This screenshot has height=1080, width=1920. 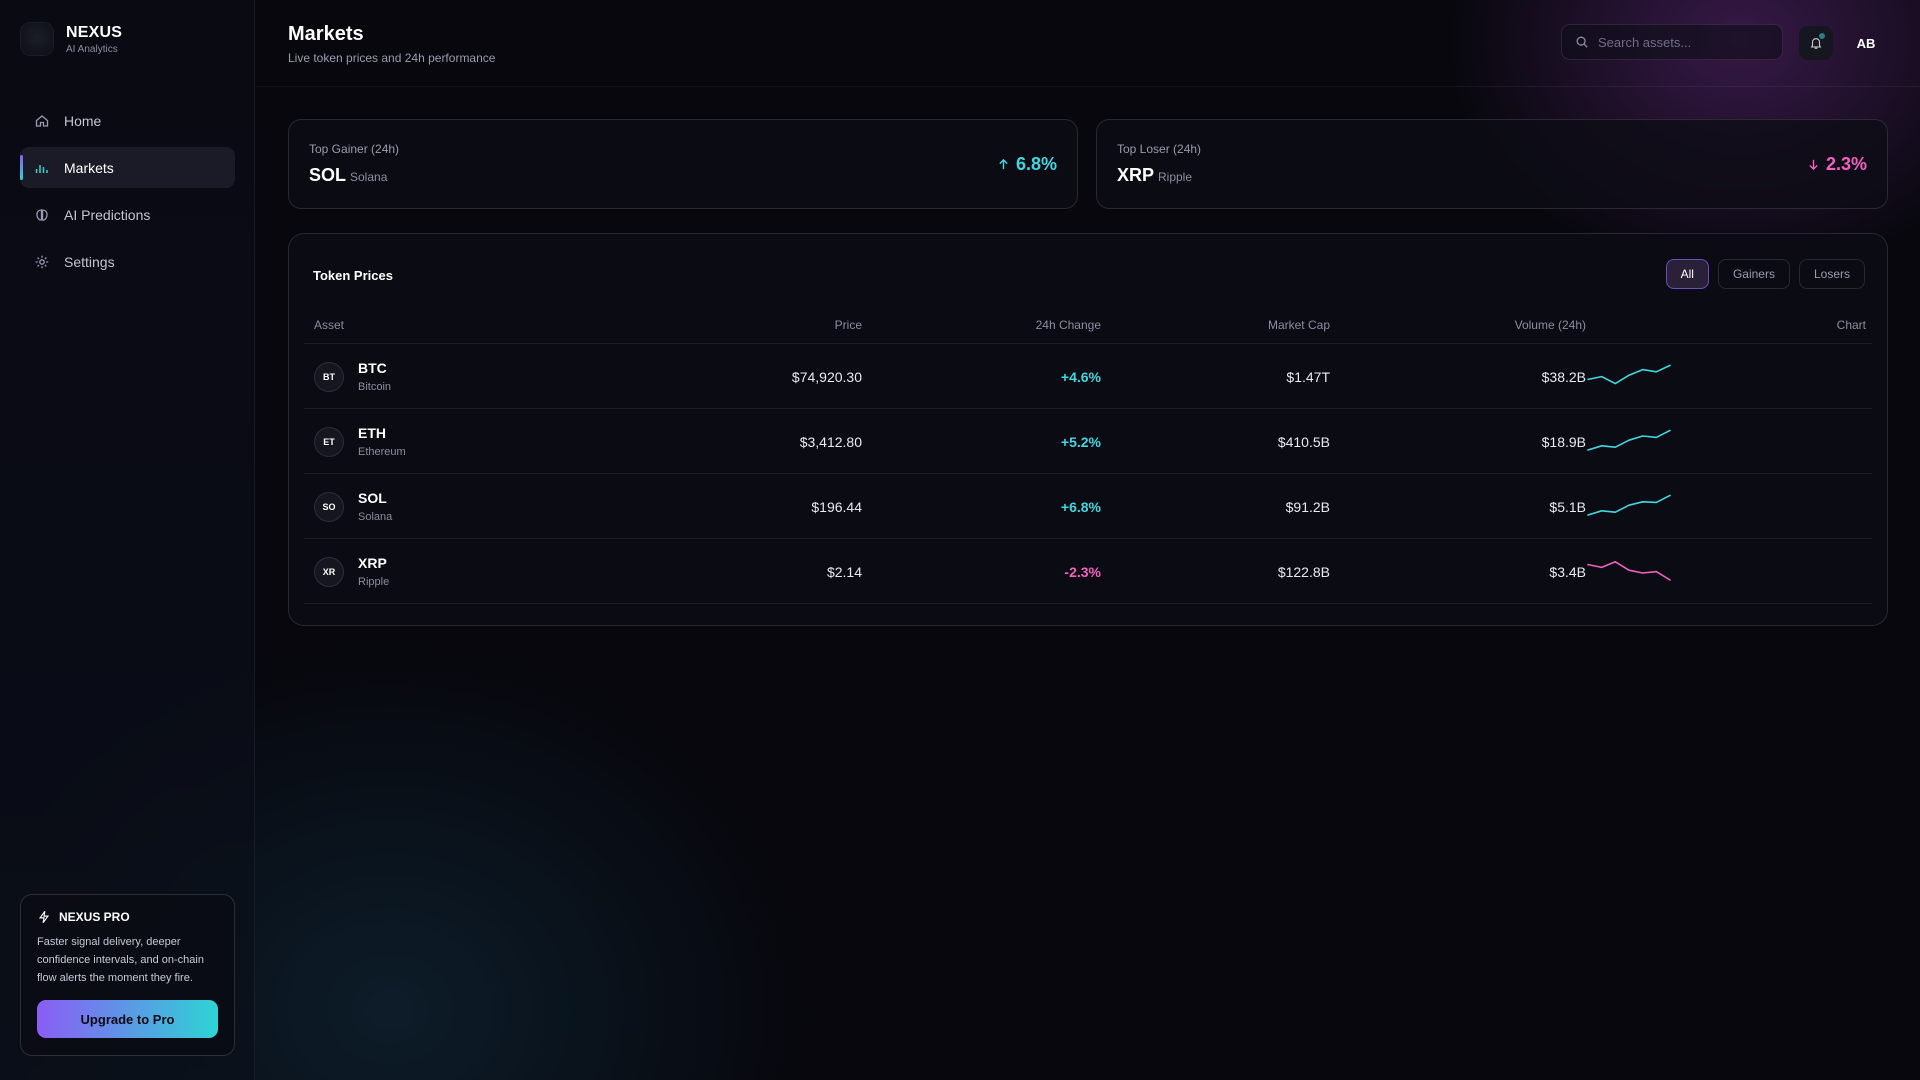 What do you see at coordinates (1492, 164) in the screenshot?
I see `top-loser-card: Top Loser (24h) XRP Ripple 2.3%` at bounding box center [1492, 164].